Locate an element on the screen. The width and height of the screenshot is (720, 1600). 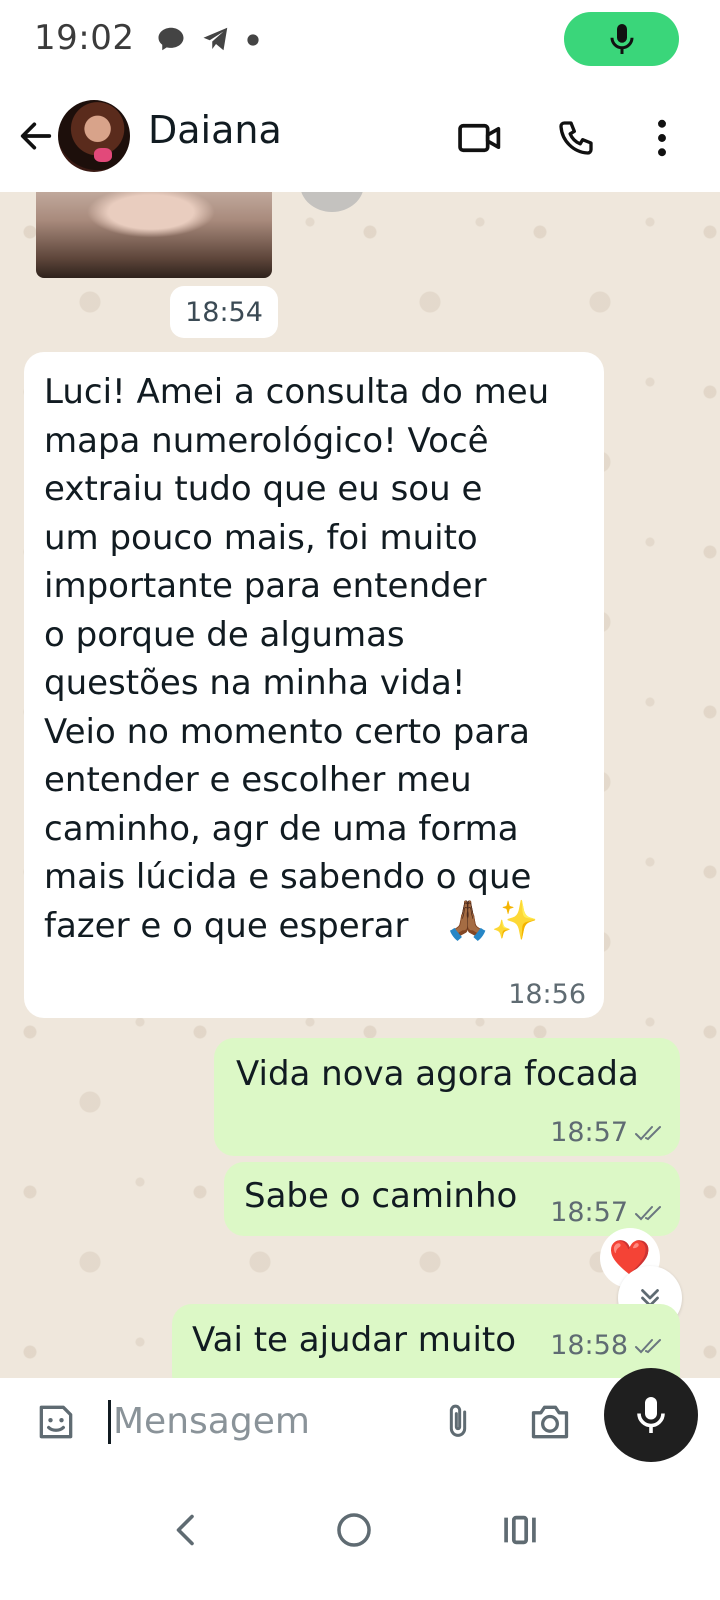
outgoing-message-bubble: Vida nova agora focada 18:57 is located at coordinates (447, 1097).